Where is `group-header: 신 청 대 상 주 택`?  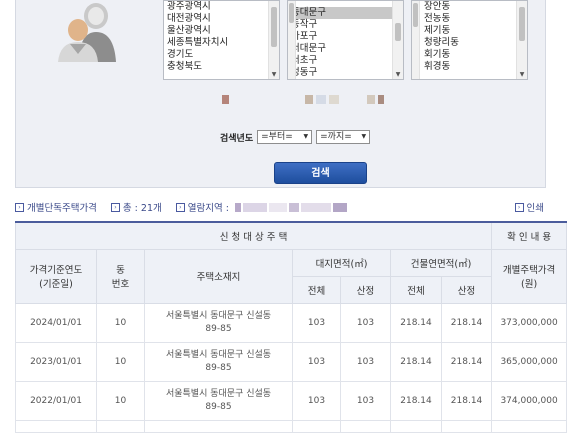 group-header: 신 청 대 상 주 택 is located at coordinates (253, 235).